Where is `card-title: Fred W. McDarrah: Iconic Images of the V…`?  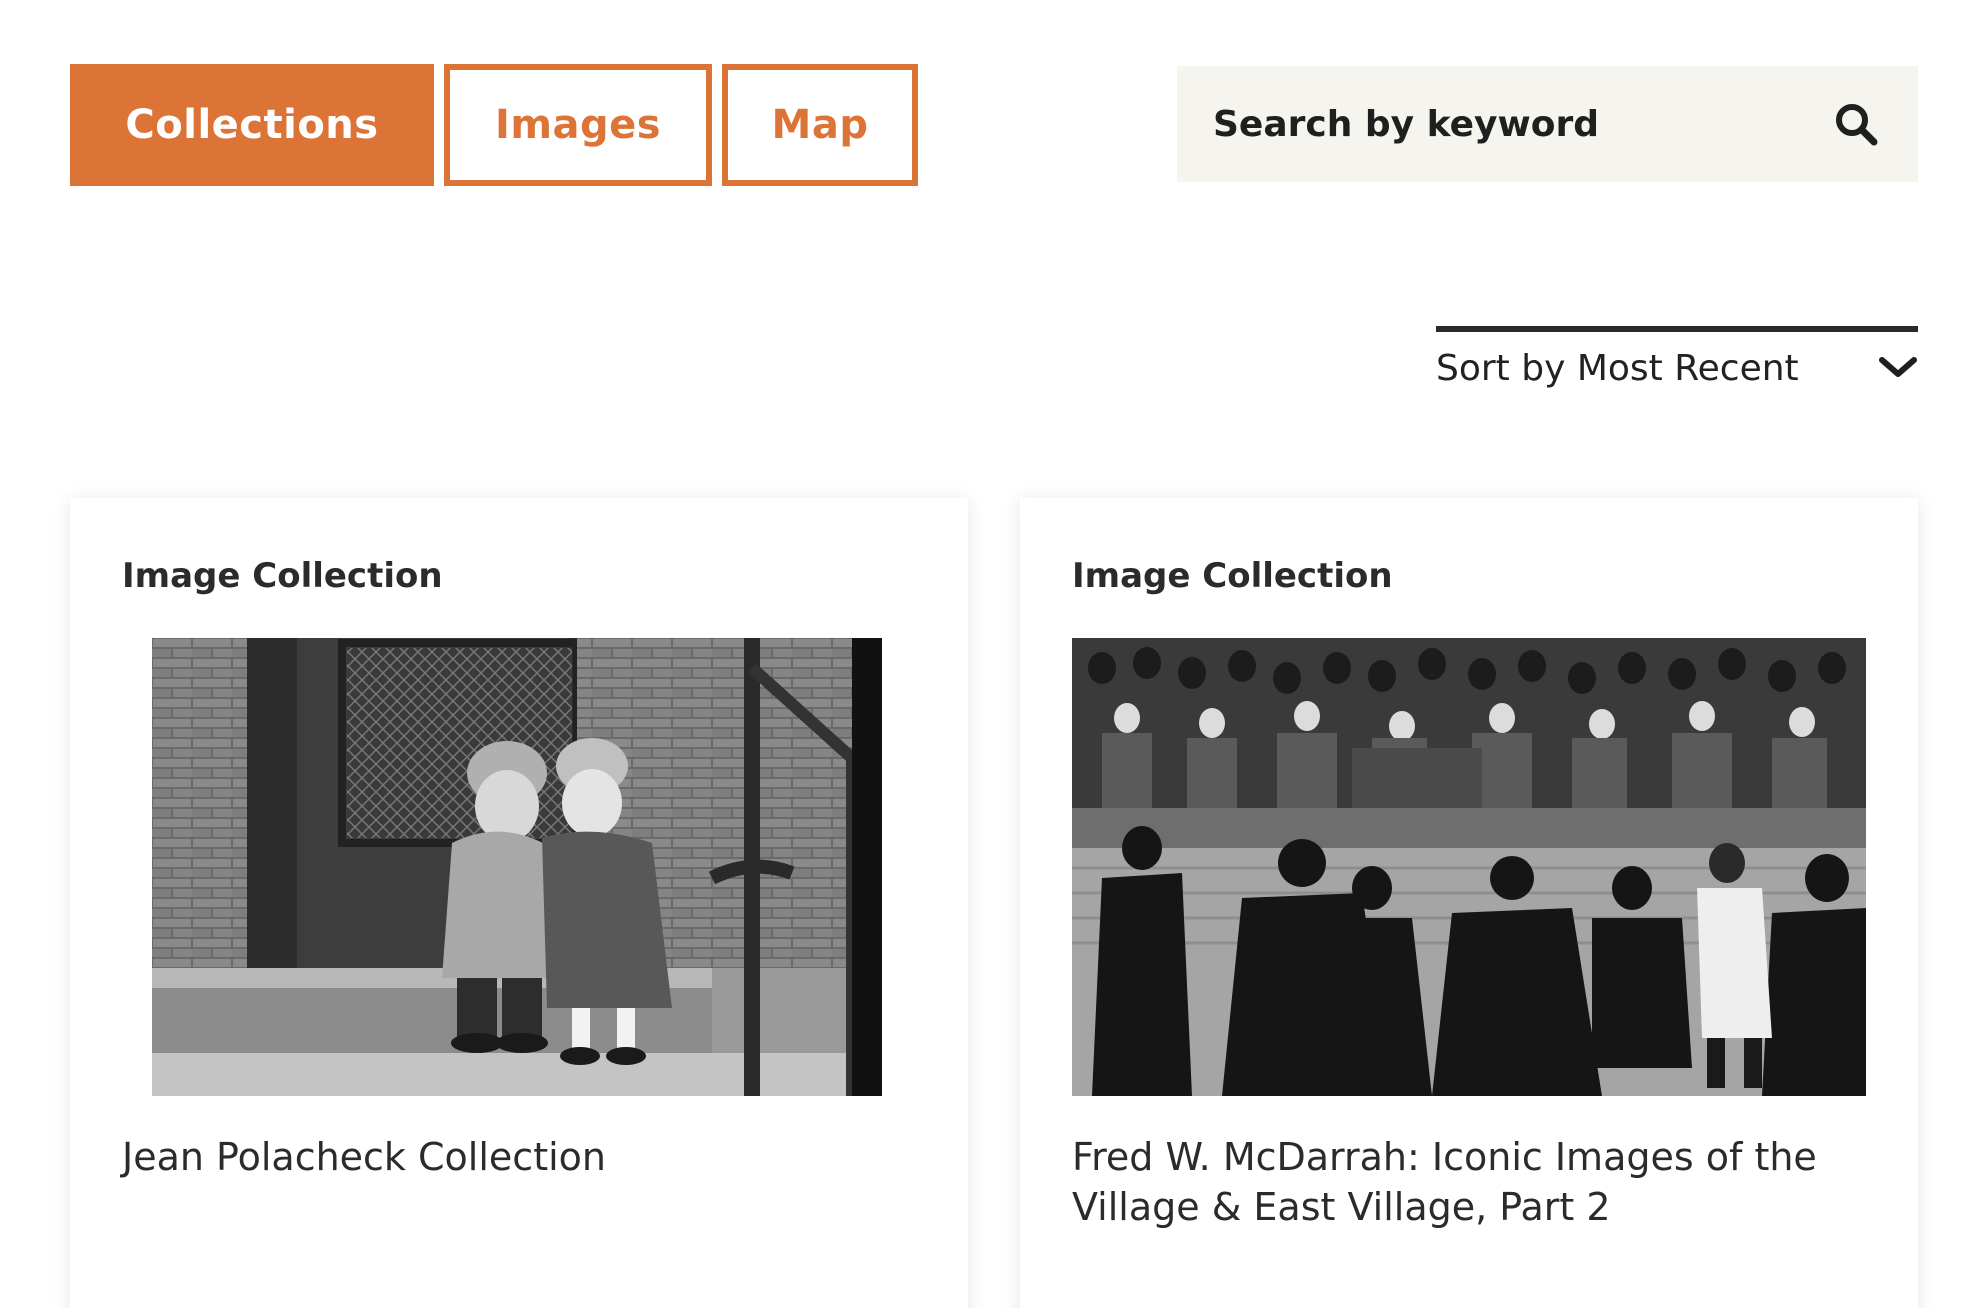
card-title: Fred W. McDarrah: Iconic Images of the V… is located at coordinates (1472, 1182).